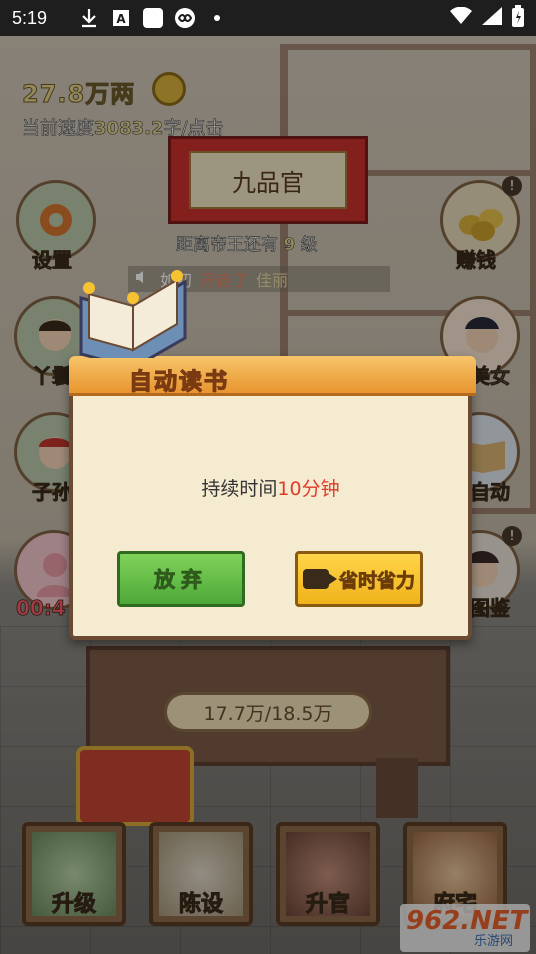 The width and height of the screenshot is (536, 954). I want to click on duration-text: 持续时间10分钟, so click(270, 487).